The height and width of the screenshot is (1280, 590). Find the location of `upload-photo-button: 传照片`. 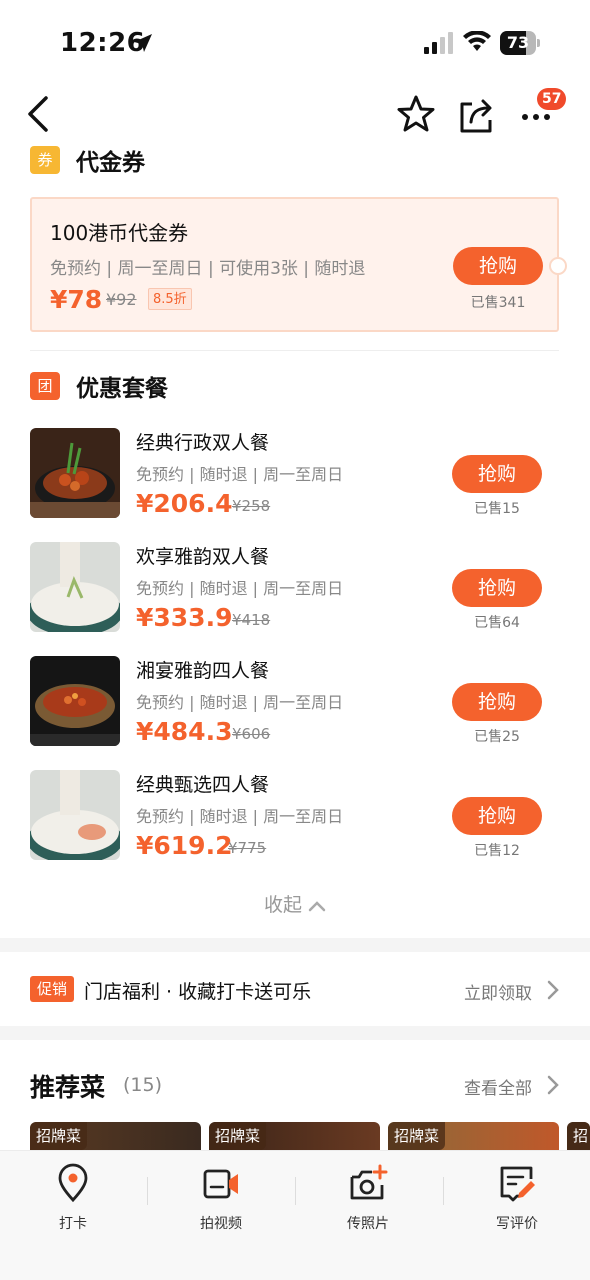

upload-photo-button: 传照片 is located at coordinates (368, 1198).